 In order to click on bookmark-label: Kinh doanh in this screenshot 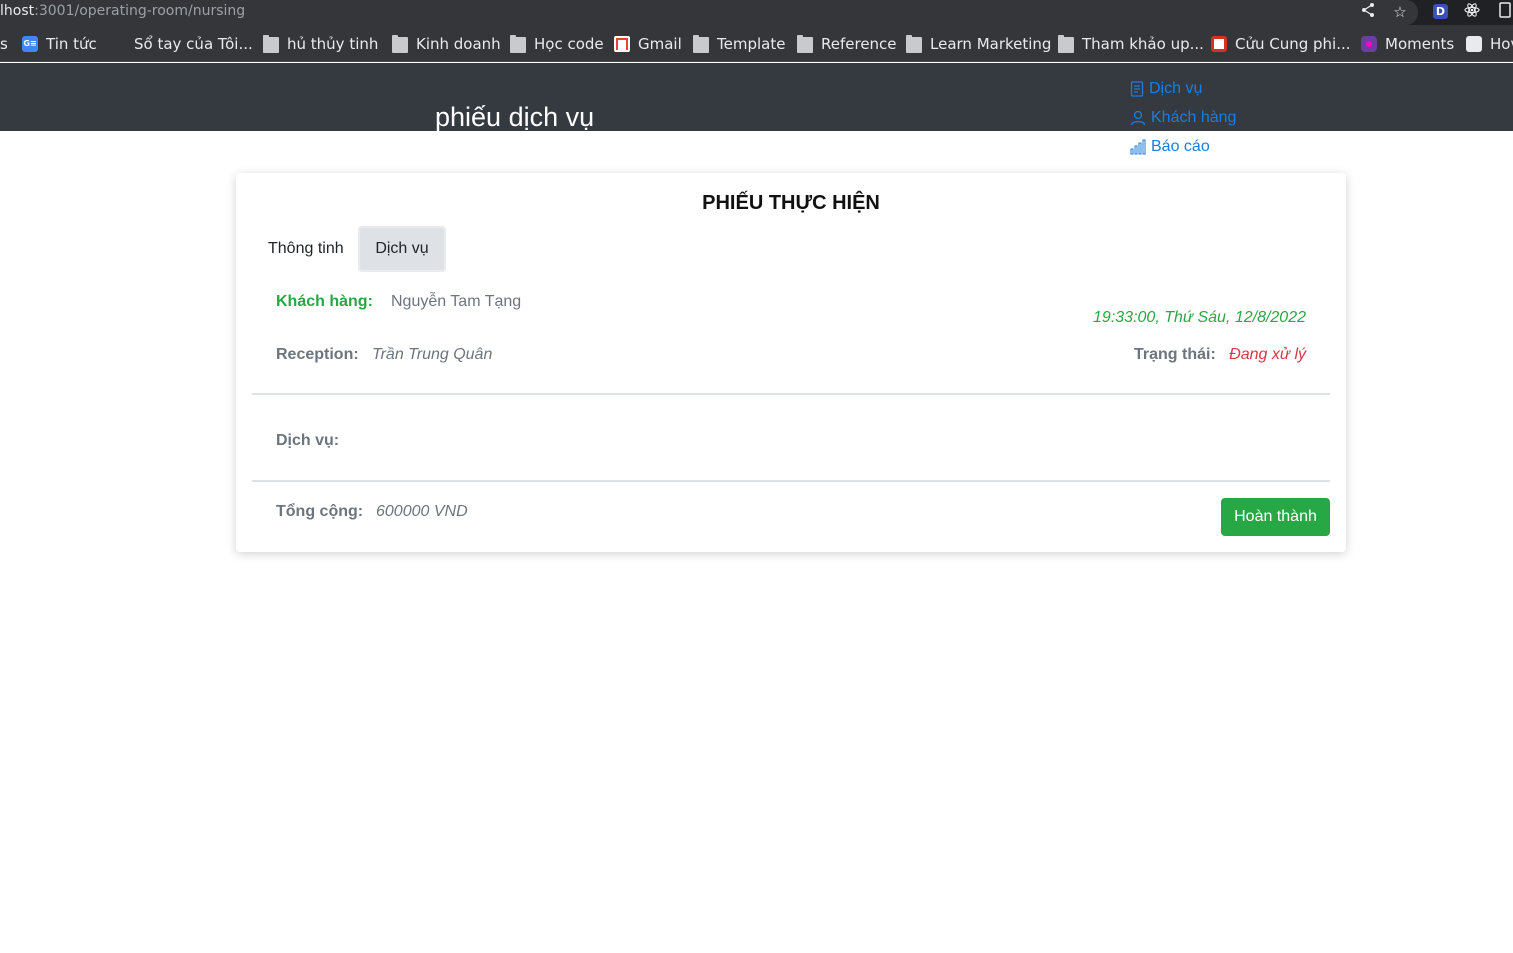, I will do `click(458, 44)`.